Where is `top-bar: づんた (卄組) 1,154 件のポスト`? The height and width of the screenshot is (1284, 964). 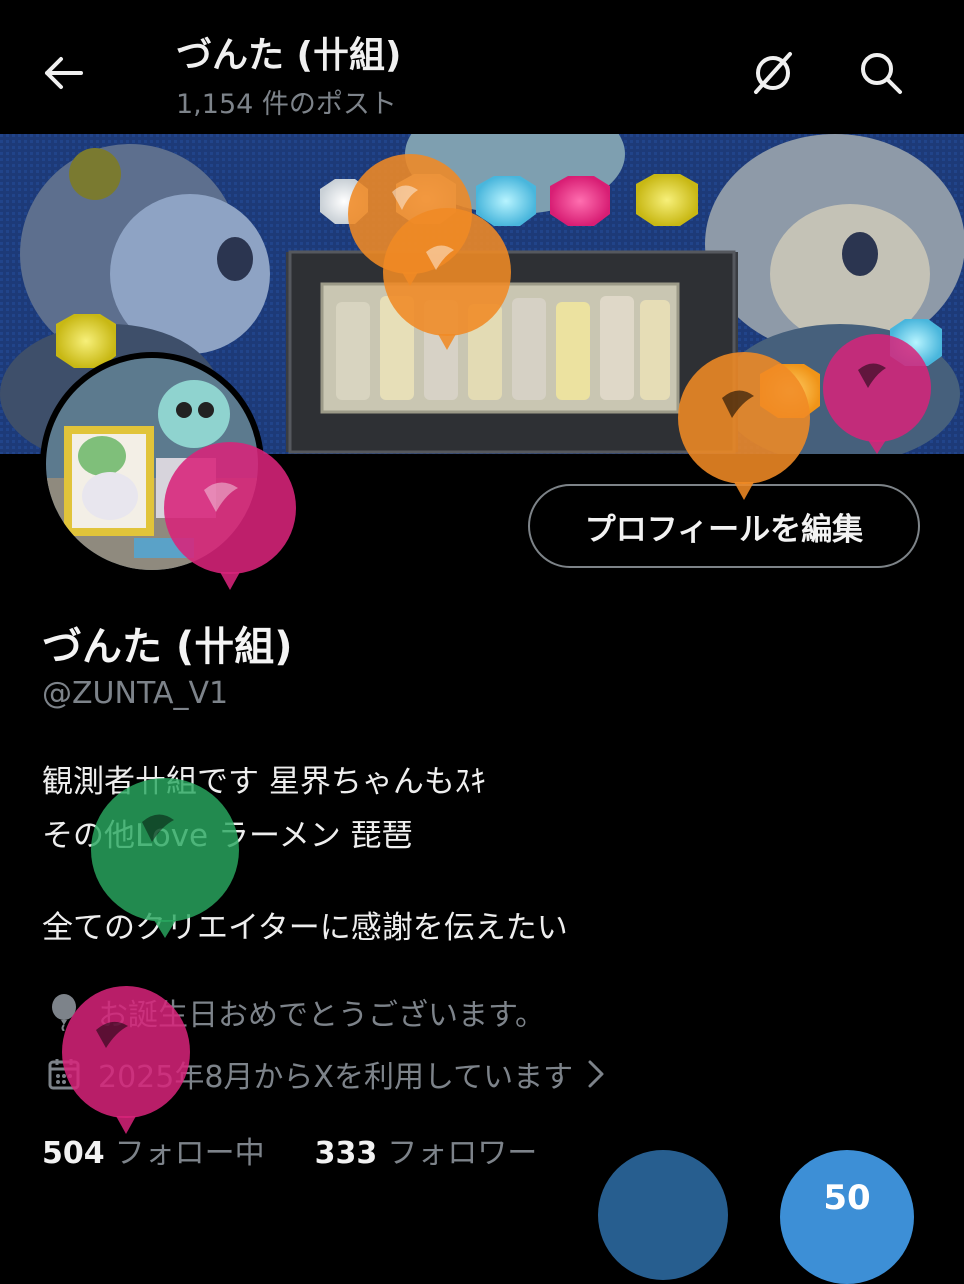 top-bar: づんた (卄組) 1,154 件のポスト is located at coordinates (482, 67).